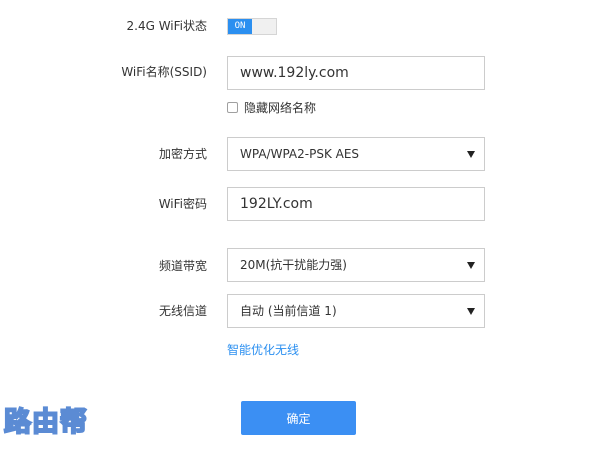  I want to click on password-label: WiFi密码, so click(182, 204).